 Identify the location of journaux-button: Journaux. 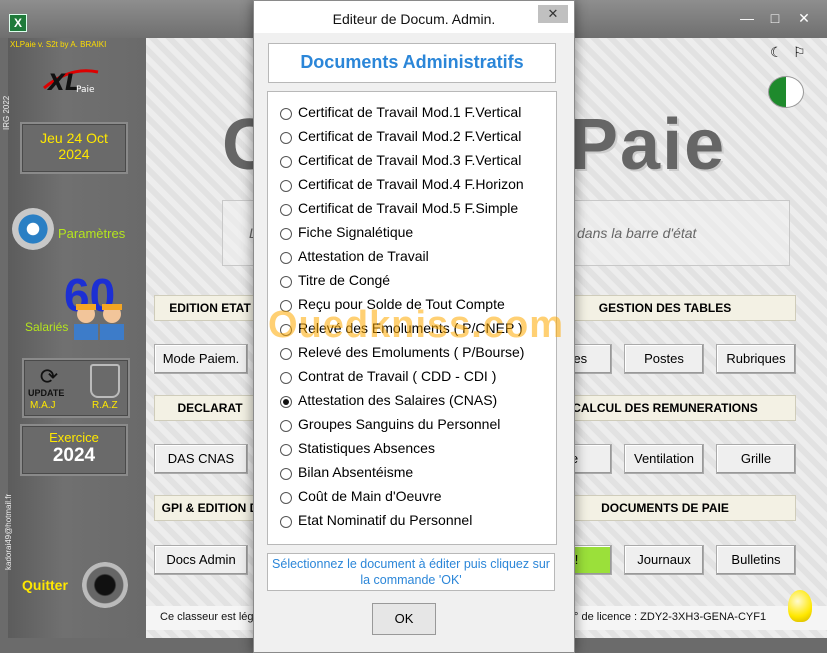
(664, 560).